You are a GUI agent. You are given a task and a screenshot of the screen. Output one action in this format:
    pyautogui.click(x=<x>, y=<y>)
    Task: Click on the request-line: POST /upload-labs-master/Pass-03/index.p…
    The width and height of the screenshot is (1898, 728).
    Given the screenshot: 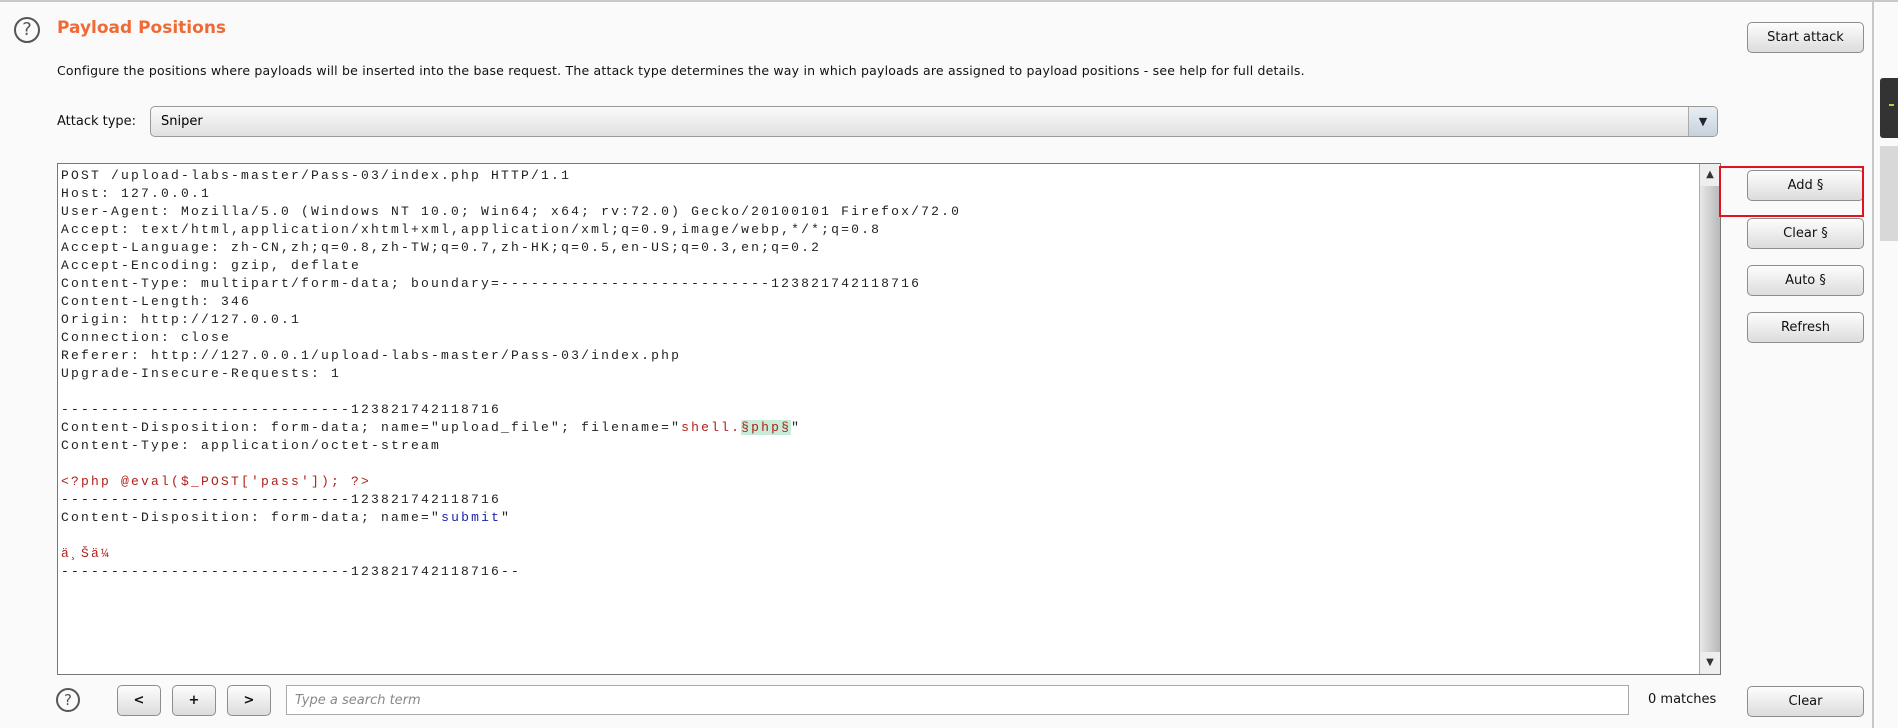 What is the action you would take?
    pyautogui.click(x=511, y=176)
    